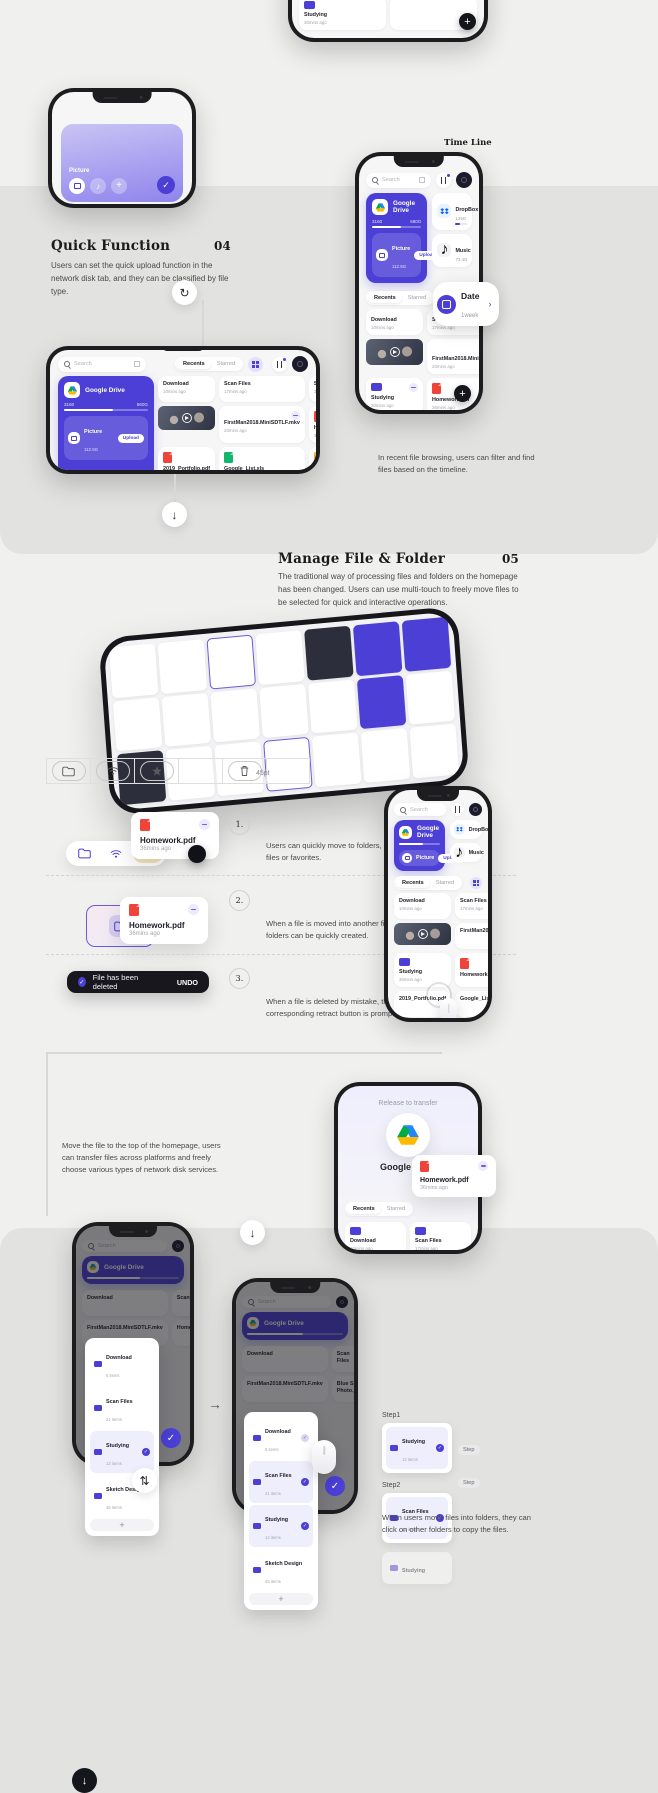 Image resolution: width=658 pixels, height=1793 pixels. Describe the element at coordinates (144, 1480) in the screenshot. I see `drag-handle-icon: ⇅` at that location.